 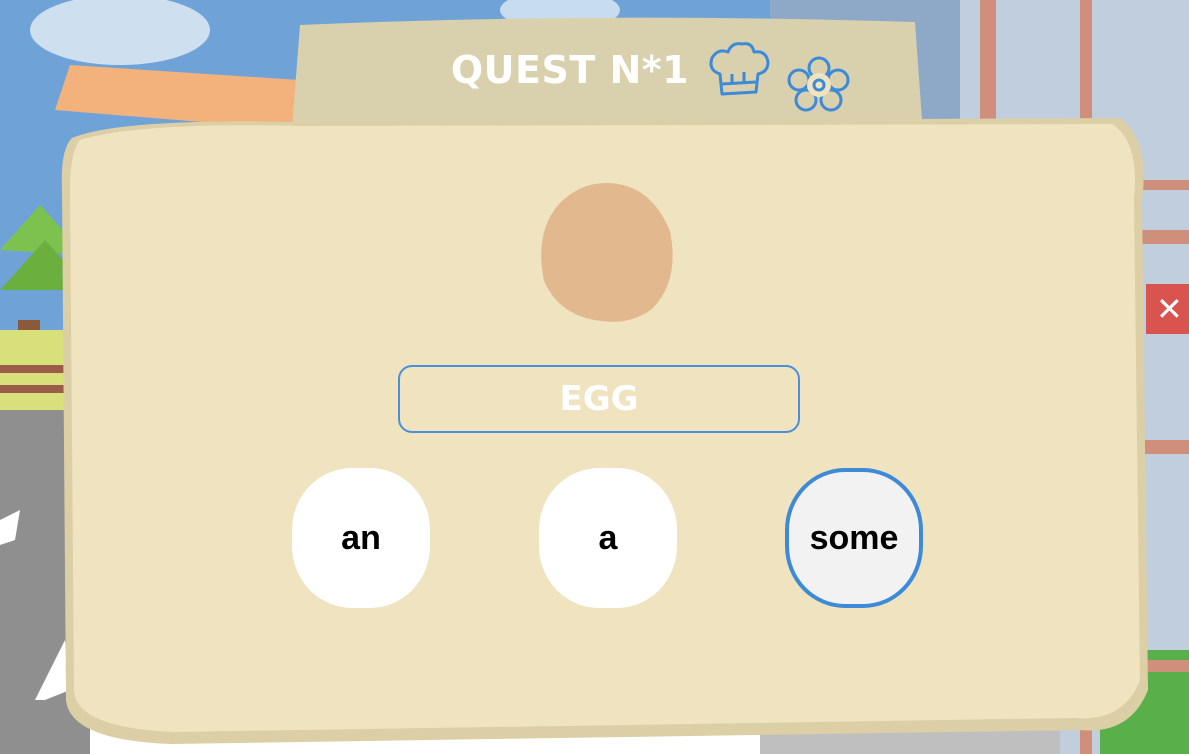 What do you see at coordinates (818, 84) in the screenshot?
I see `flower-icon` at bounding box center [818, 84].